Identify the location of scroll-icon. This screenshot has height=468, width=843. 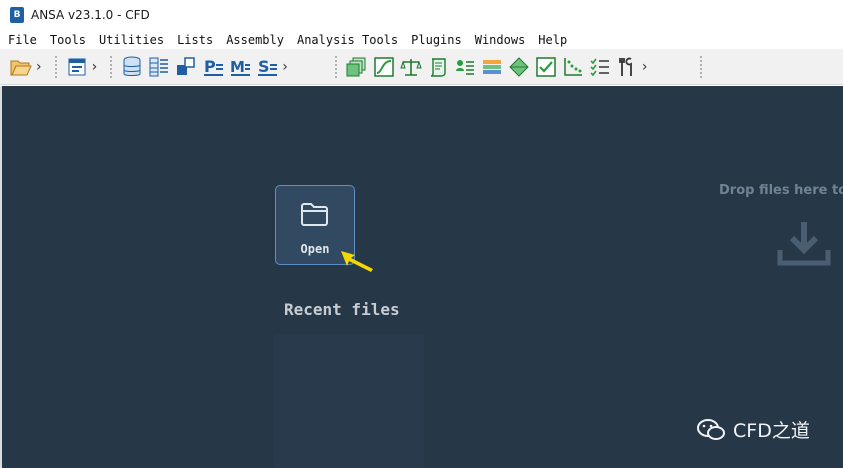
(438, 67).